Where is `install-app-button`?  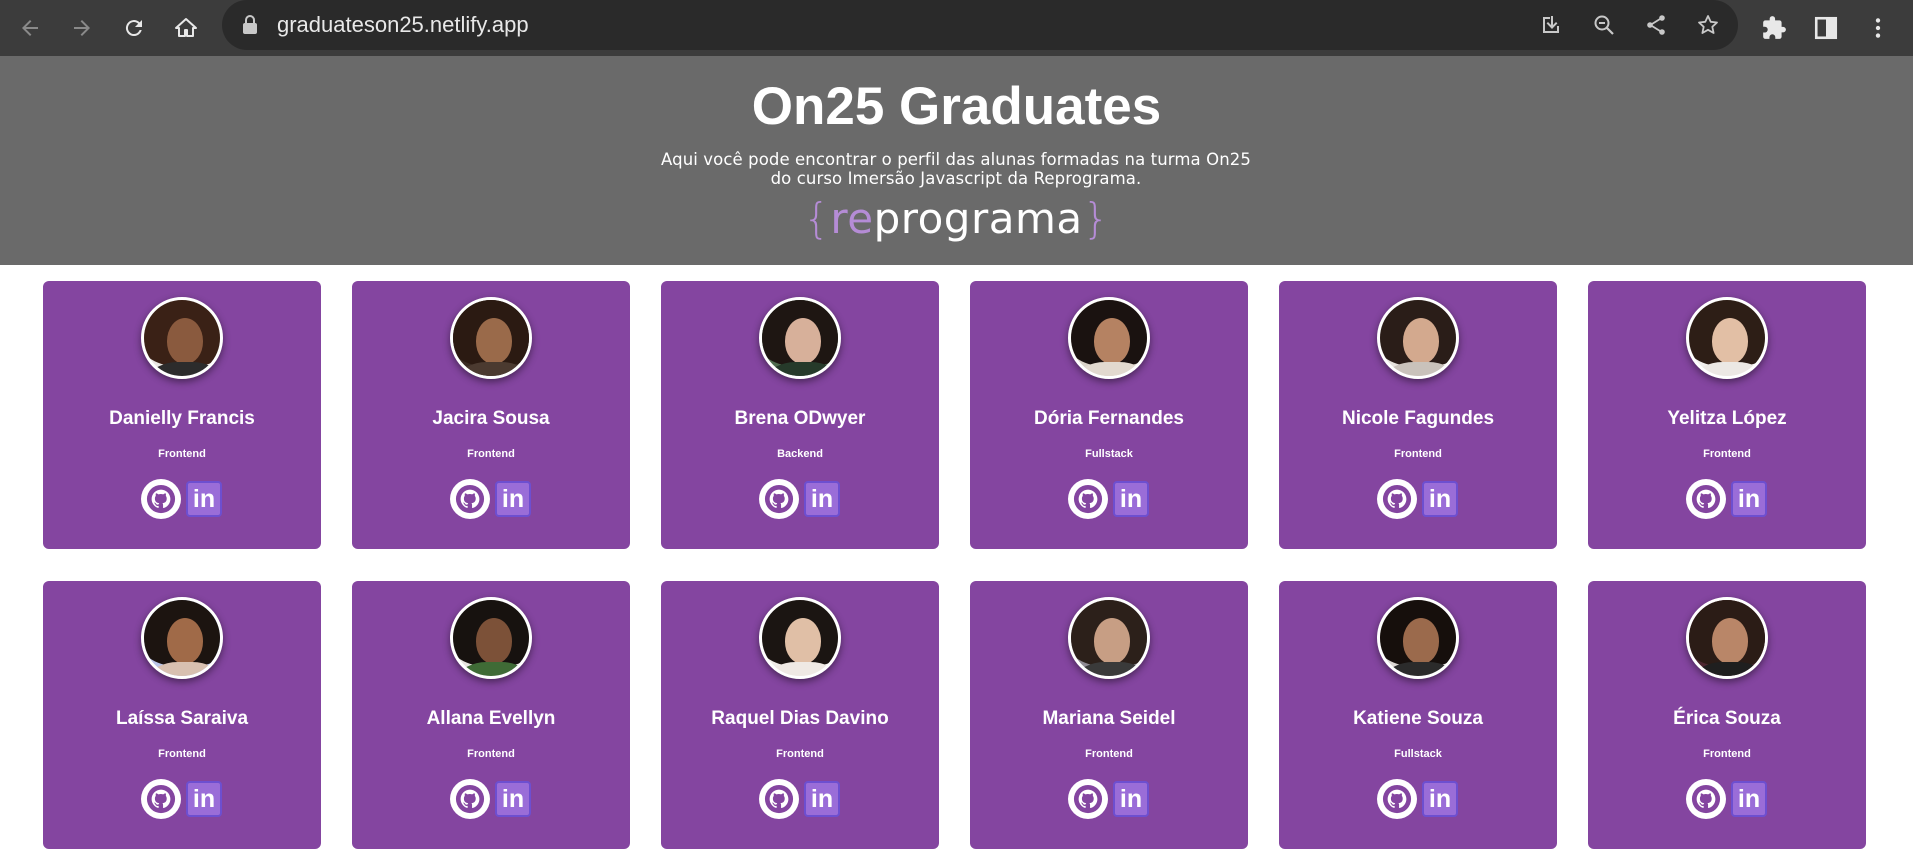 install-app-button is located at coordinates (1551, 25).